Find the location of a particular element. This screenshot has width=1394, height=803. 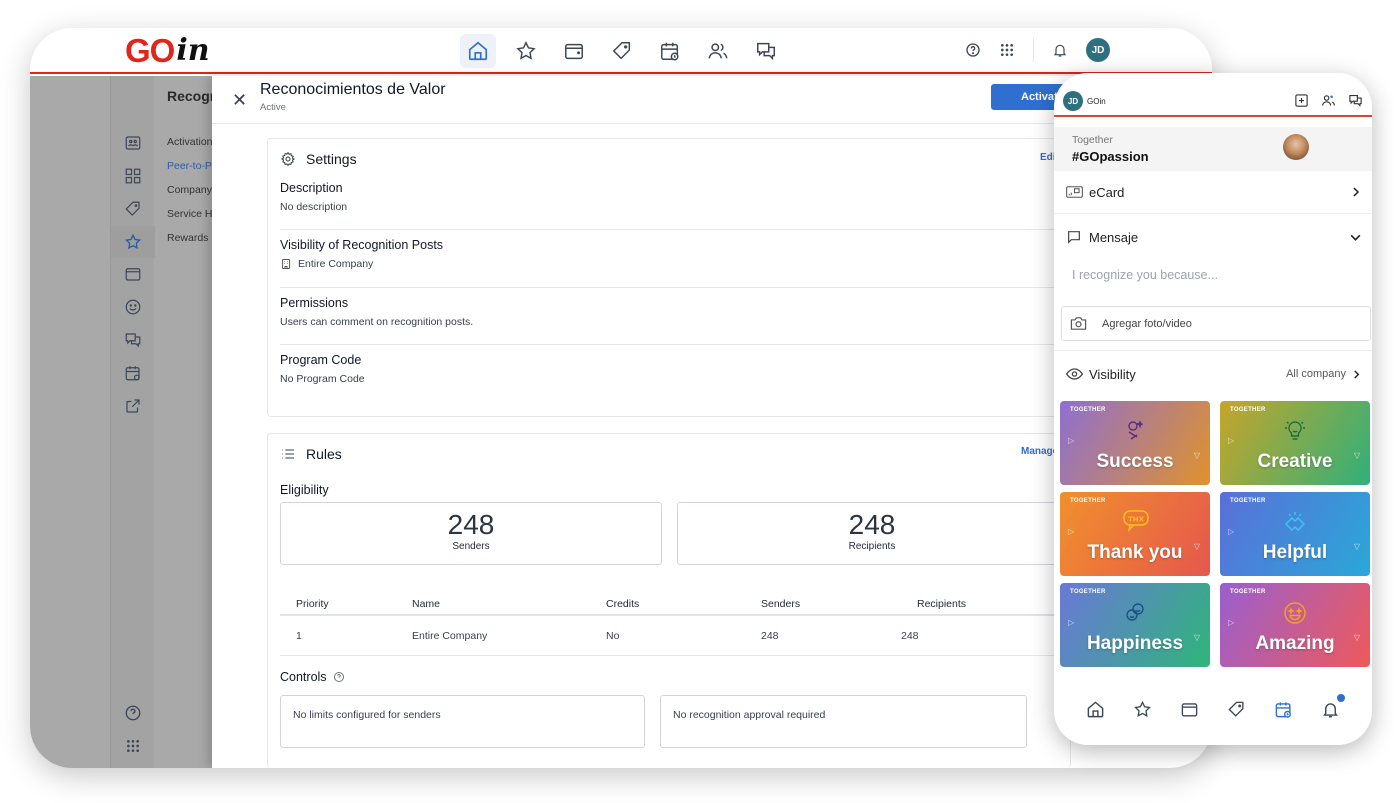

recipients-label: Recipients is located at coordinates (872, 546).